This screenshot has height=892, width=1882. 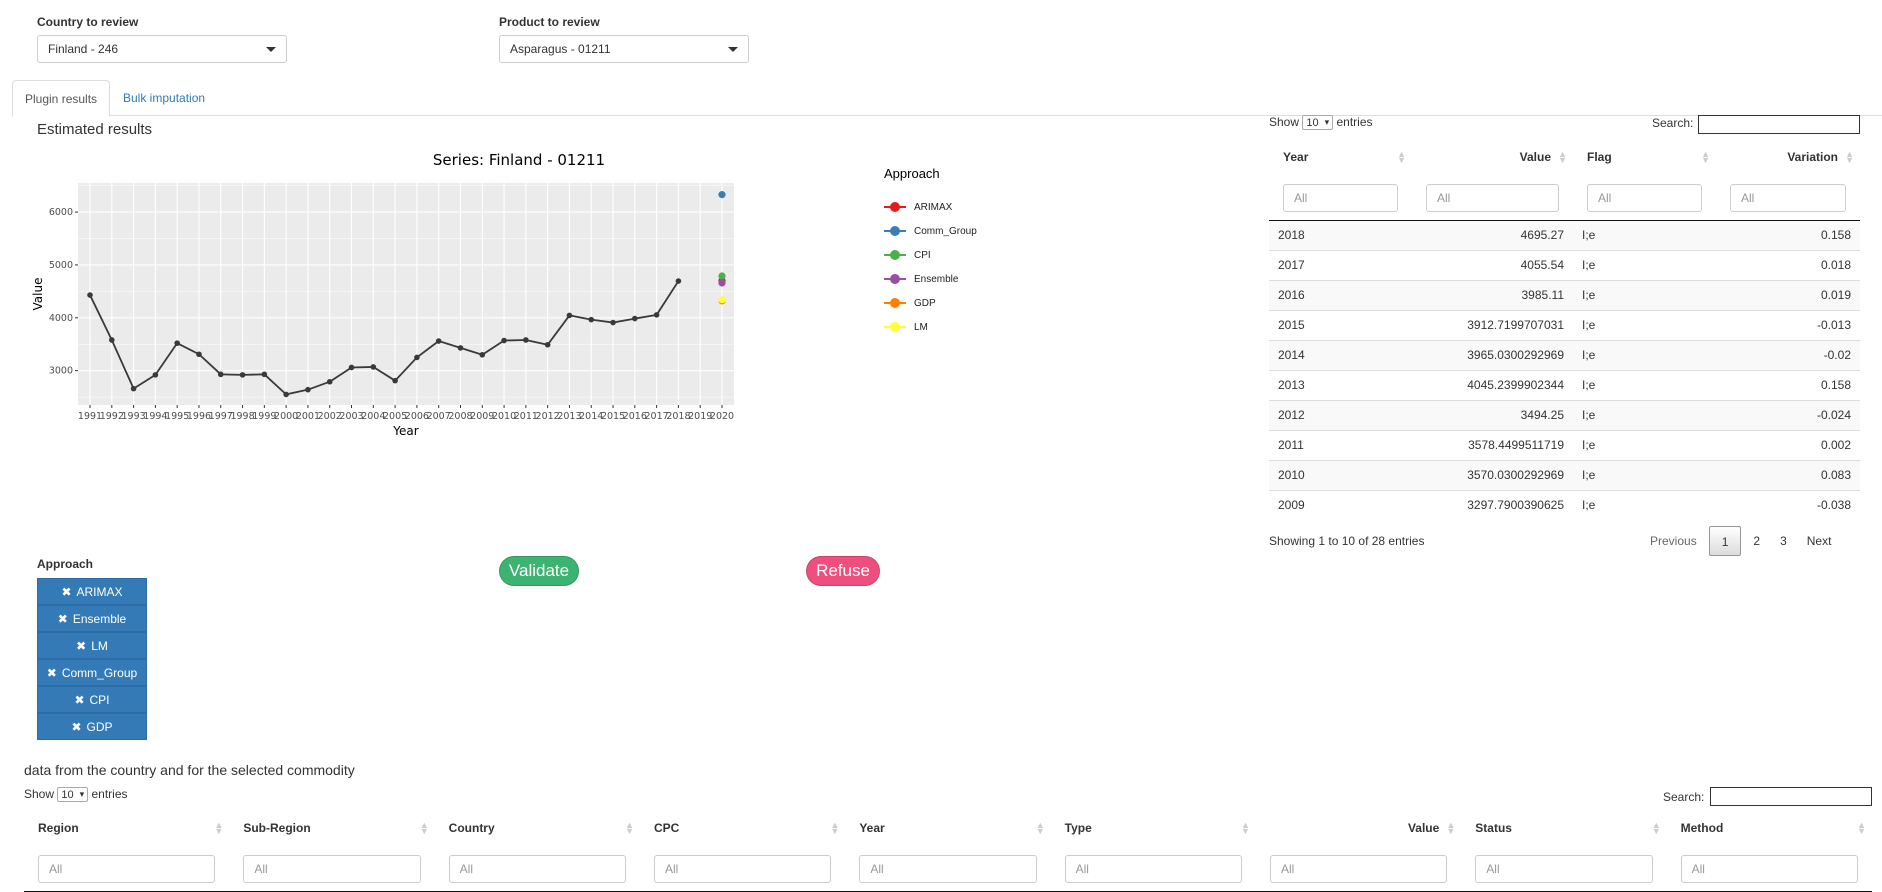 What do you see at coordinates (1819, 541) in the screenshot?
I see `pagination-next: Next` at bounding box center [1819, 541].